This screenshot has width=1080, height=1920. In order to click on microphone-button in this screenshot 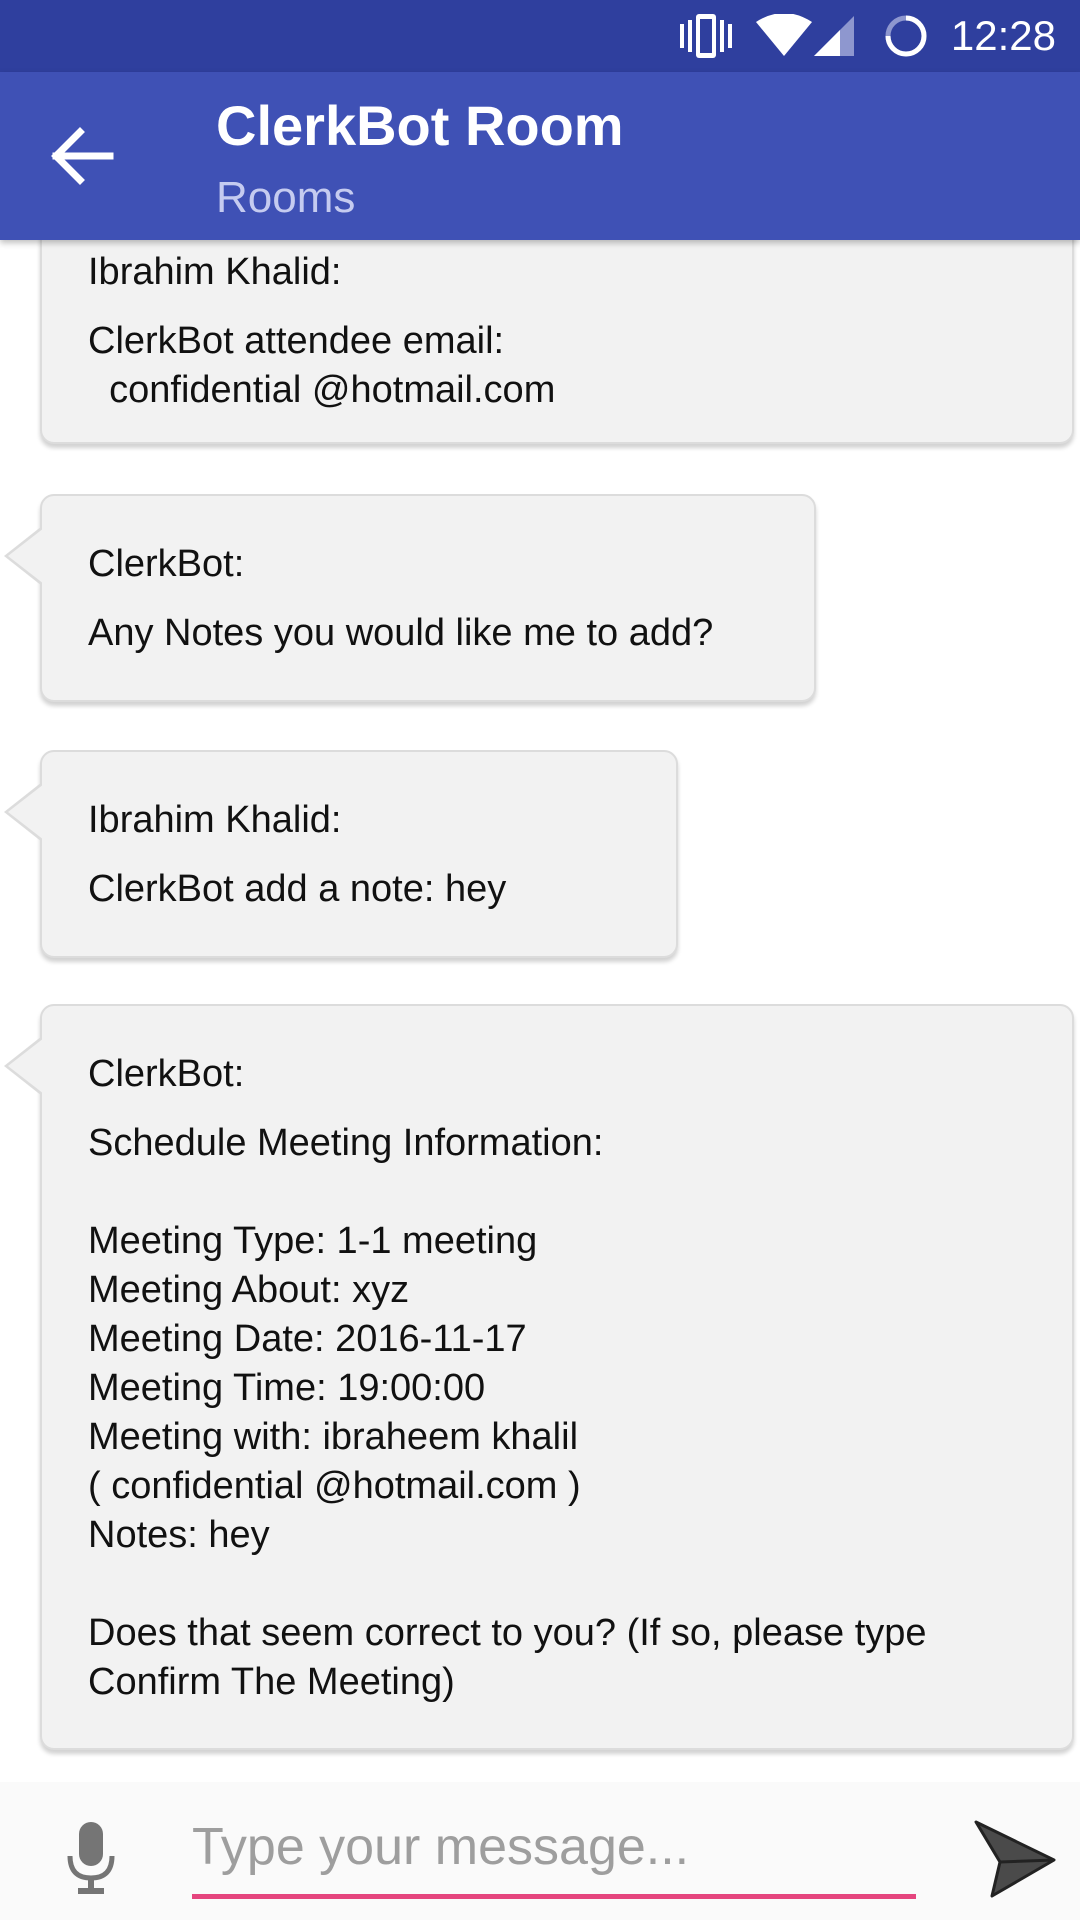, I will do `click(91, 1858)`.